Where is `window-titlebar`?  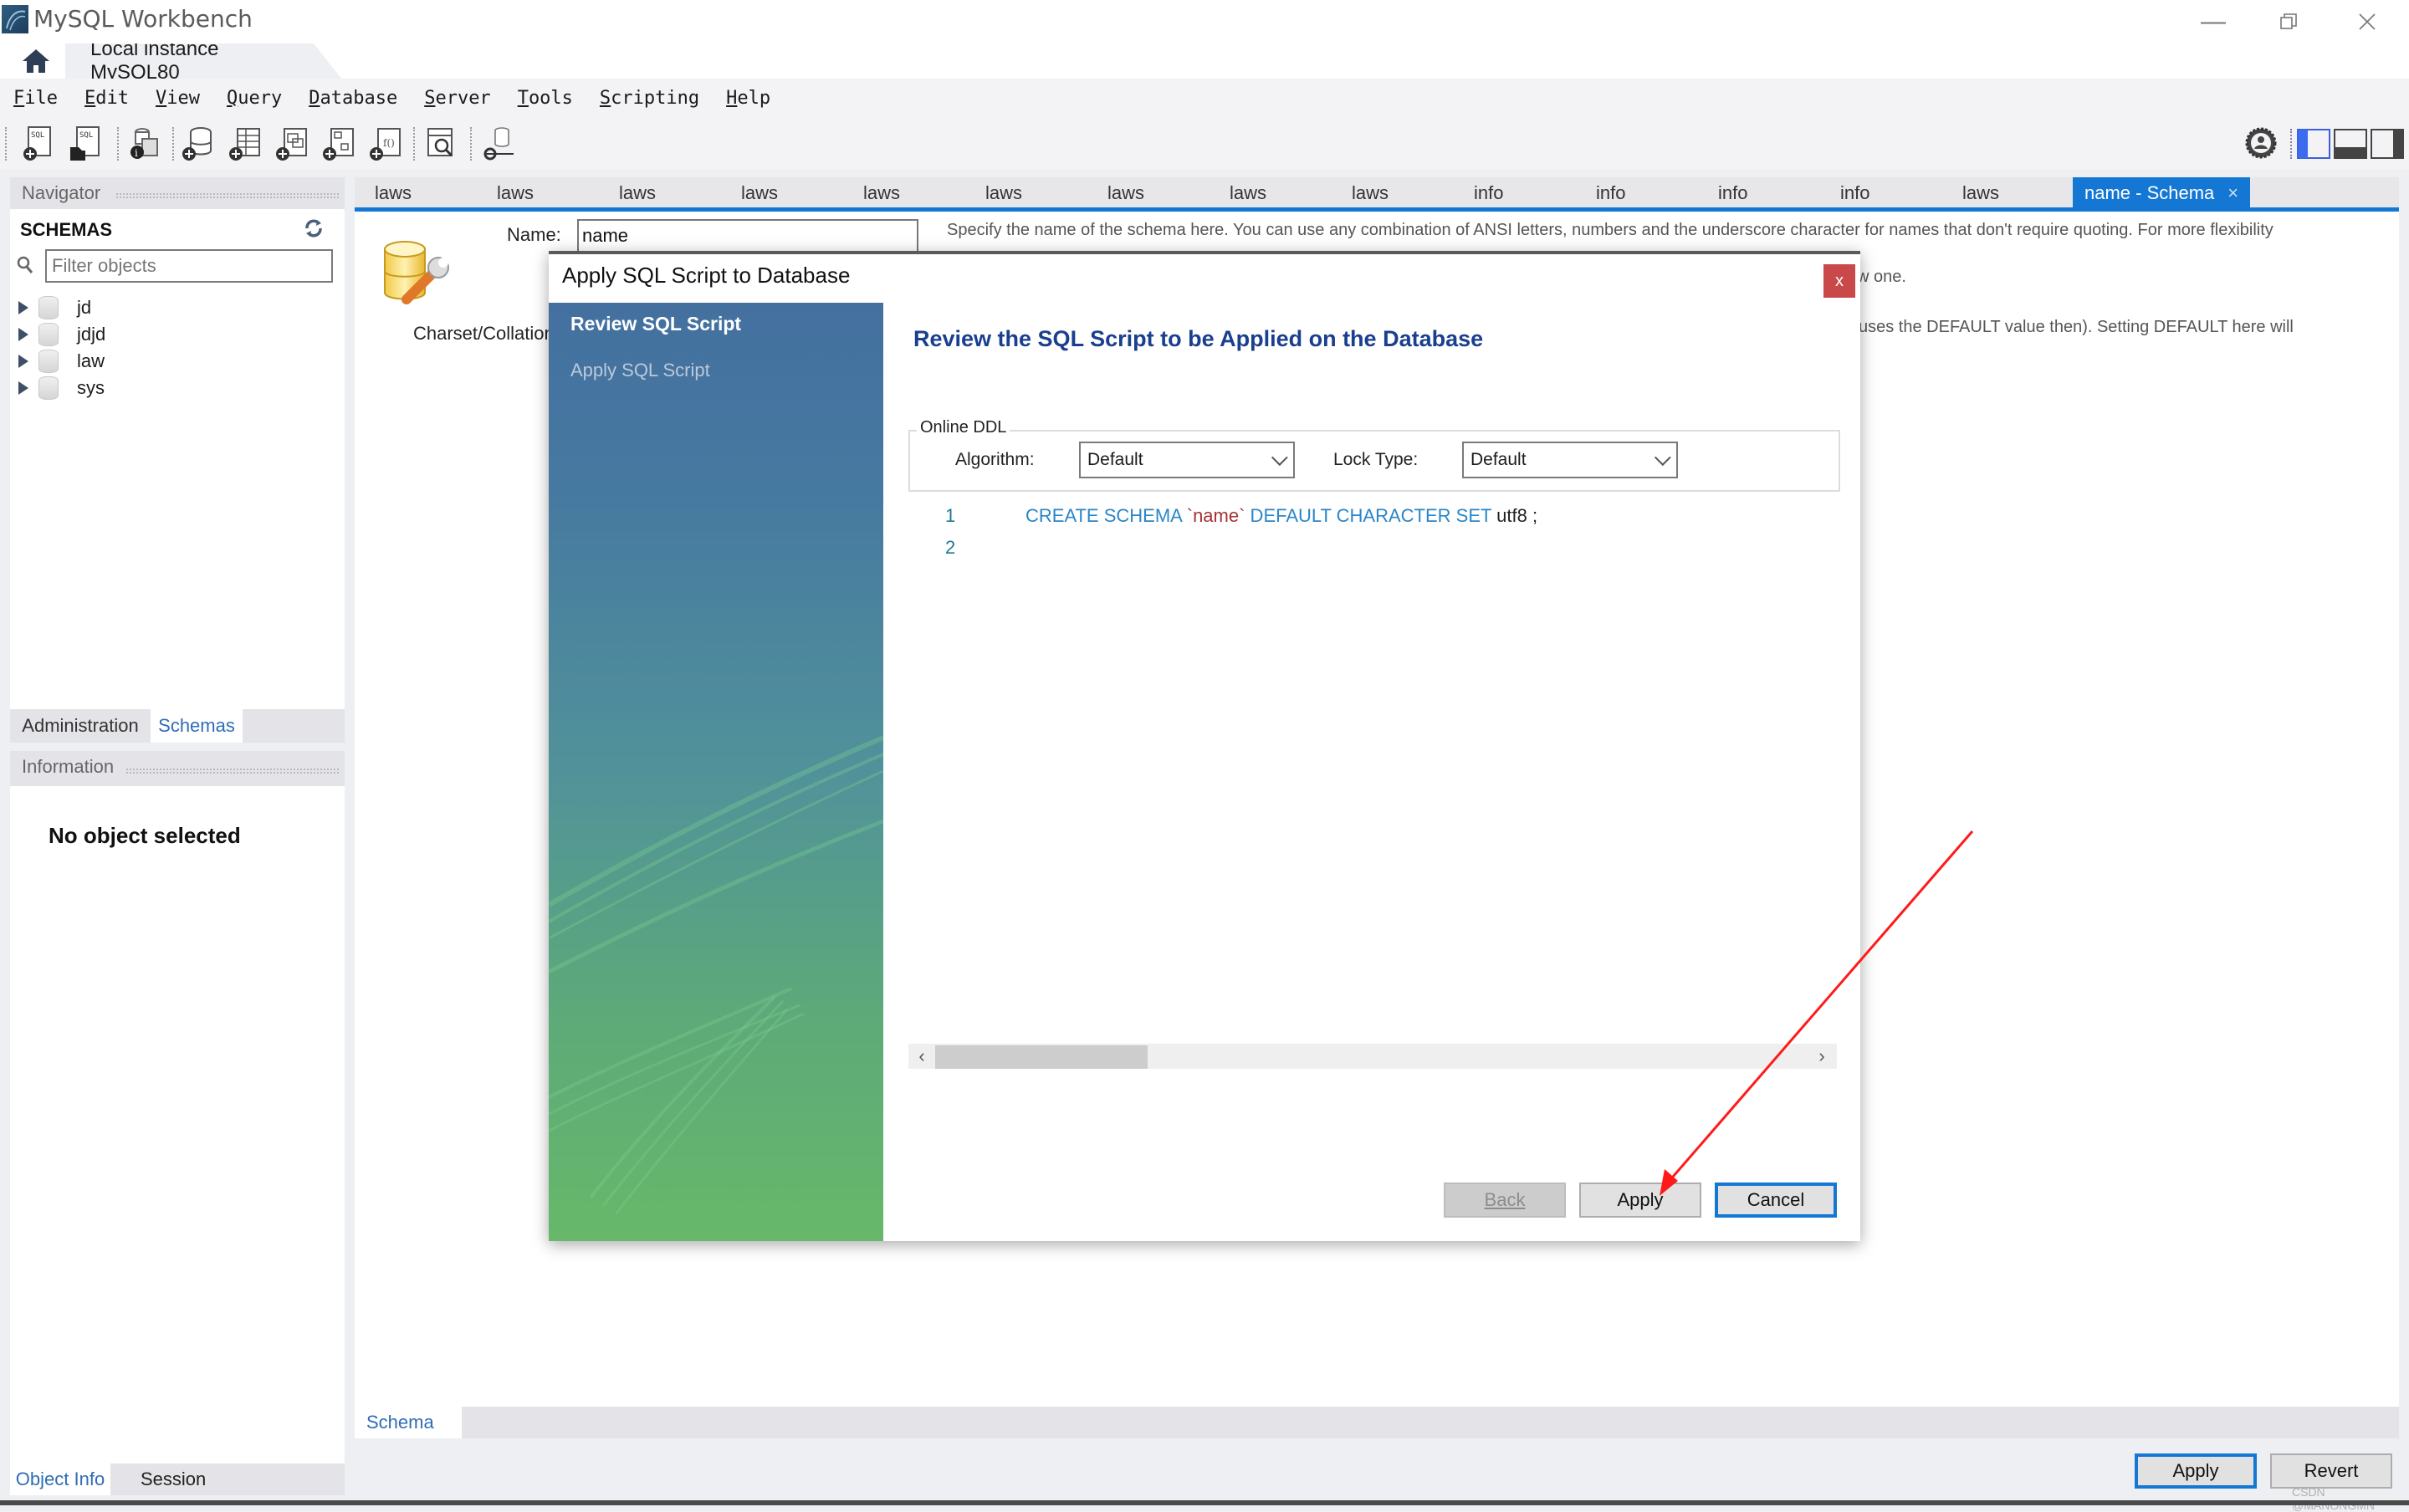 window-titlebar is located at coordinates (1204, 21).